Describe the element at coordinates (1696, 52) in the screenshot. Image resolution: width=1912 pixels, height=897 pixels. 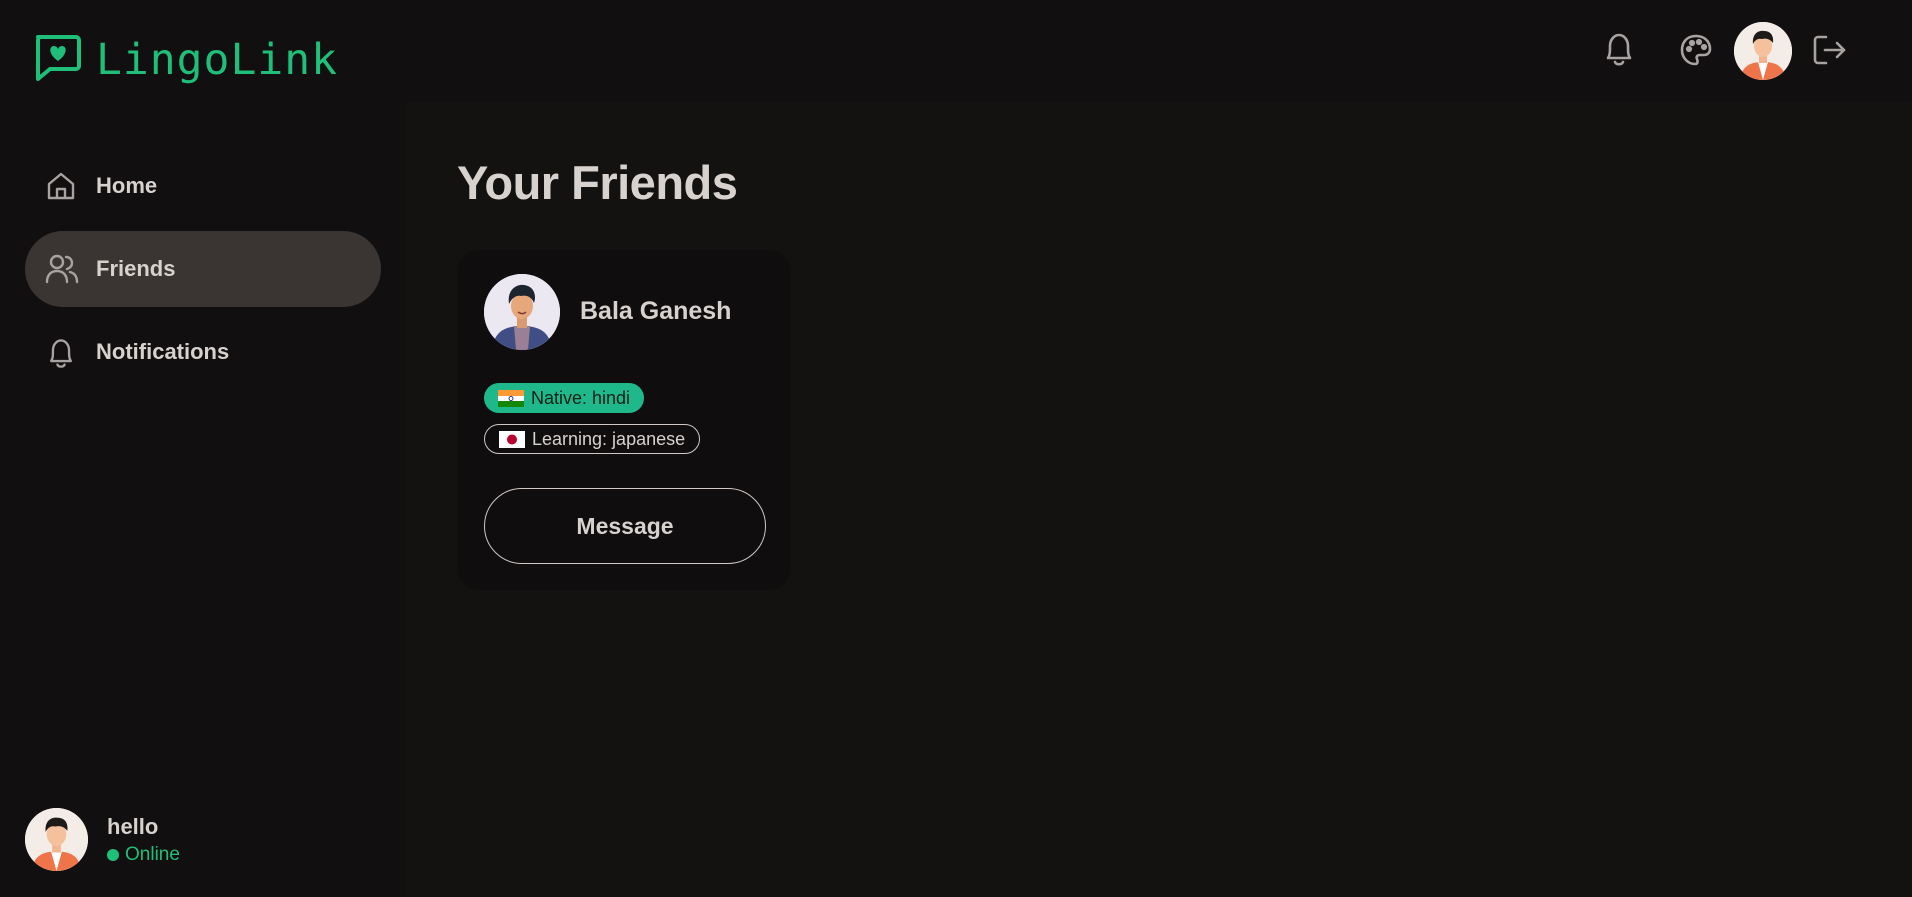
I see `palette-icon` at that location.